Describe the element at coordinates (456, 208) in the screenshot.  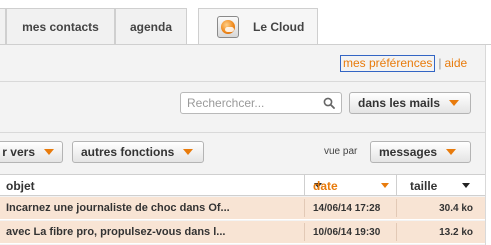
I see `message-size: 30.4 ko` at that location.